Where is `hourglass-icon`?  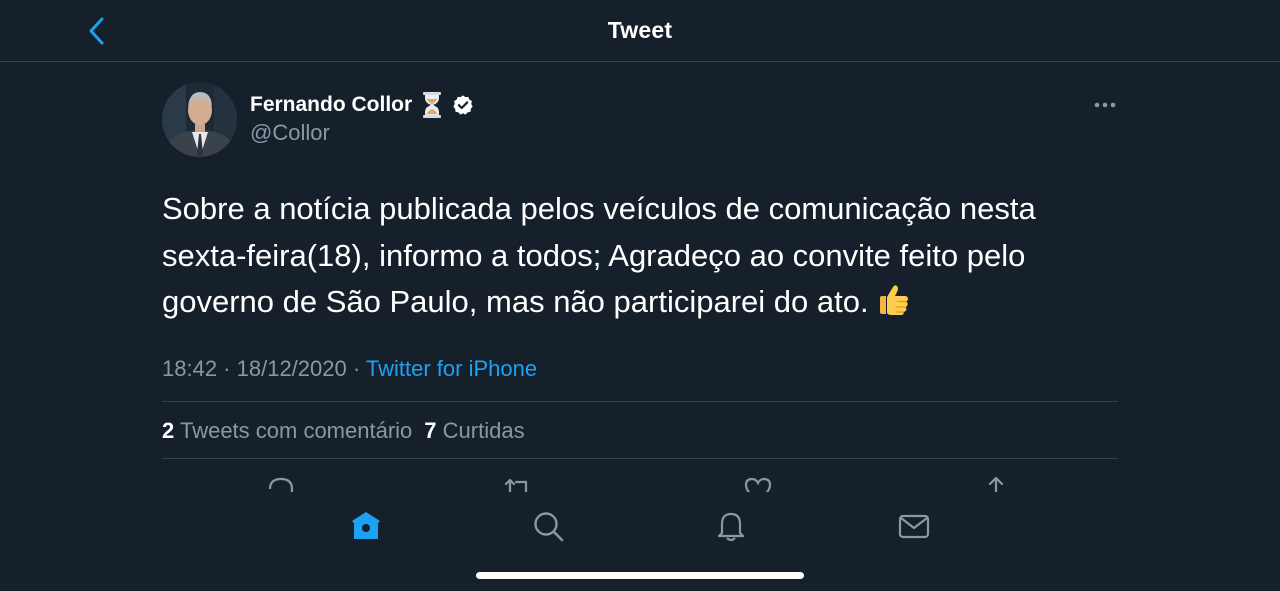 hourglass-icon is located at coordinates (432, 105).